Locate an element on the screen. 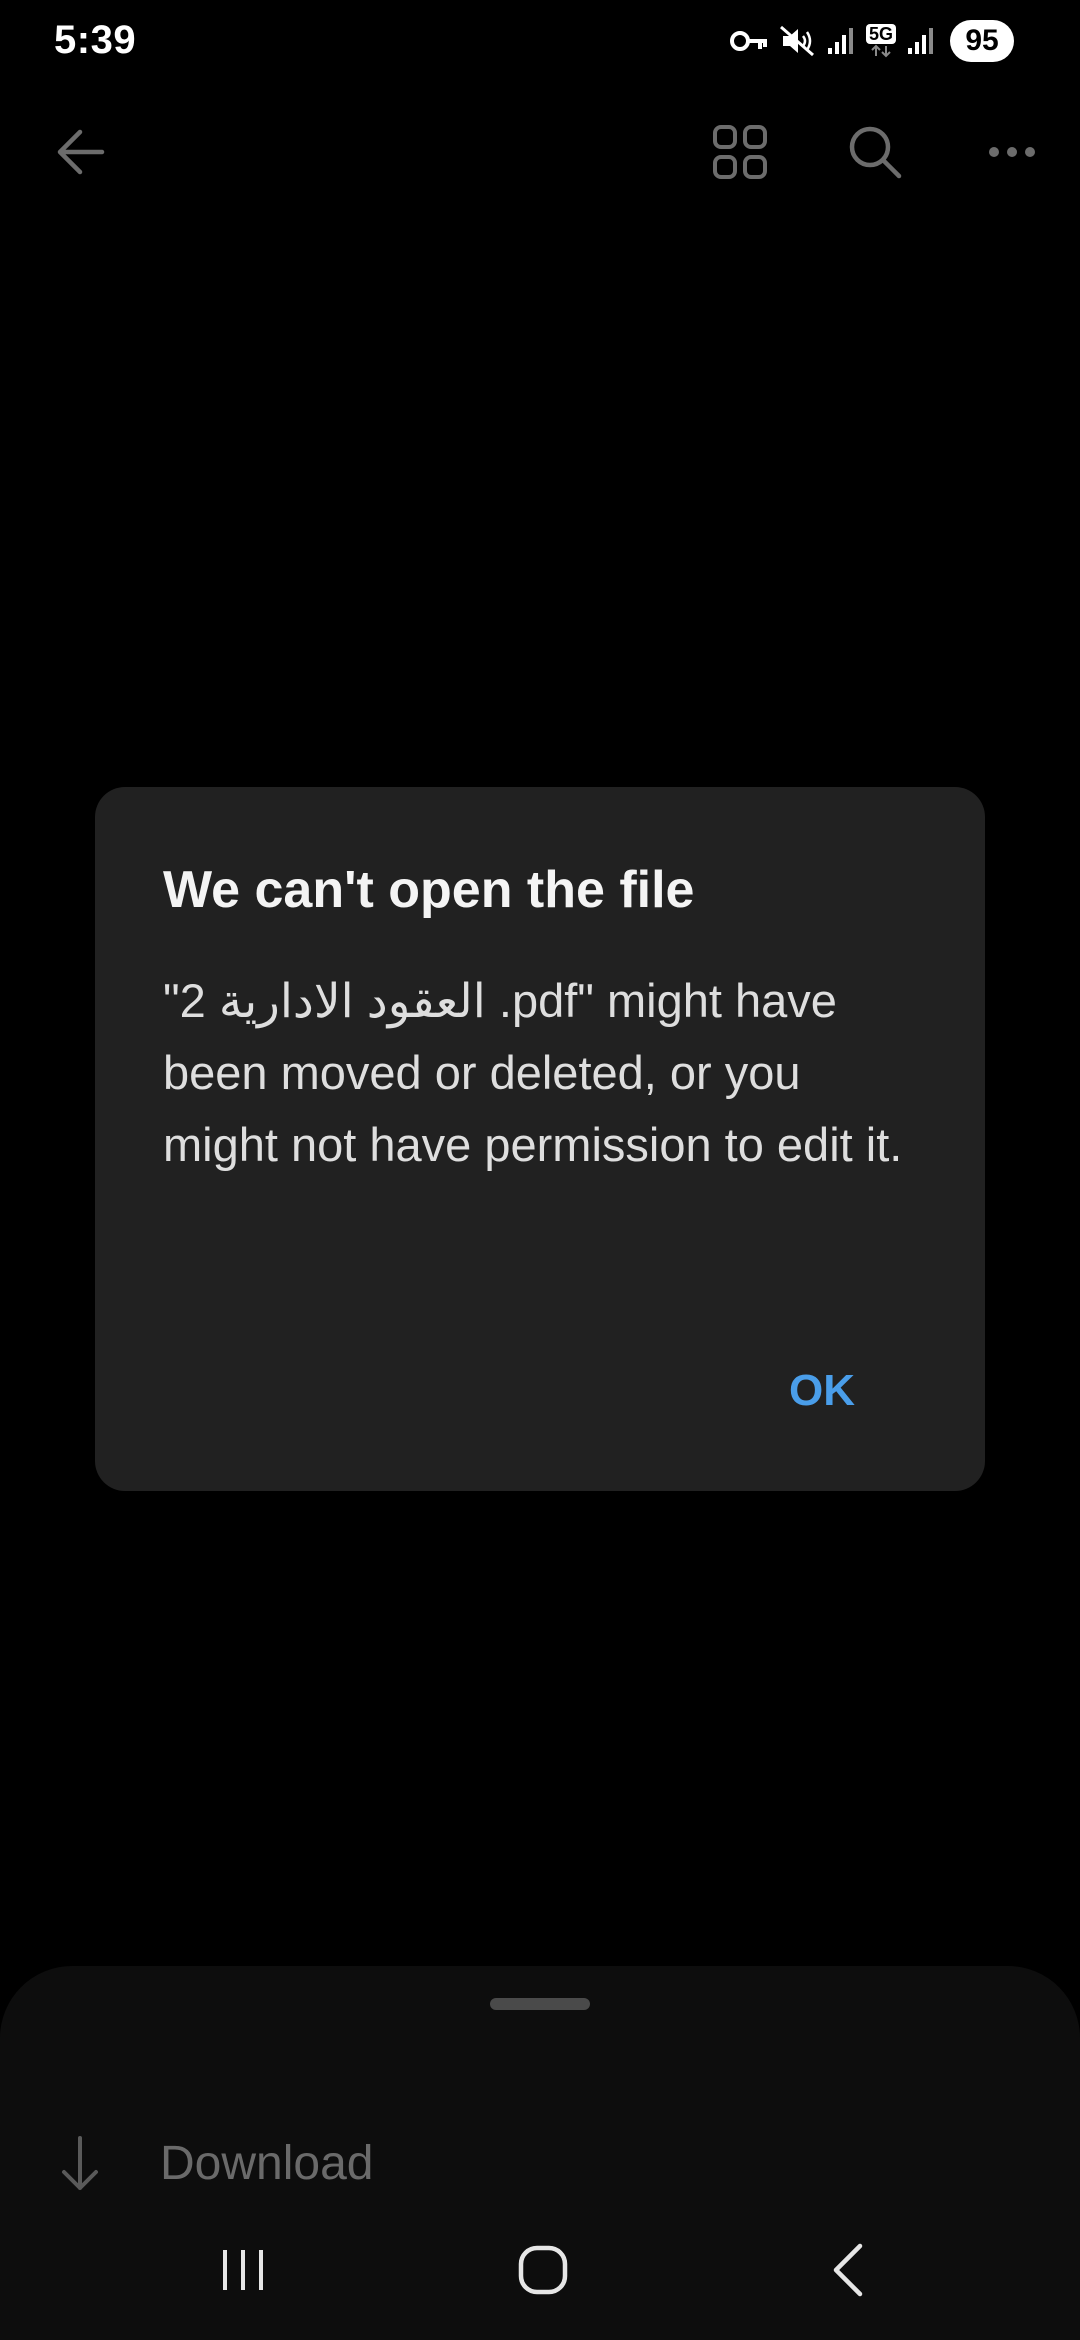 The width and height of the screenshot is (1080, 2340). search-button is located at coordinates (875, 154).